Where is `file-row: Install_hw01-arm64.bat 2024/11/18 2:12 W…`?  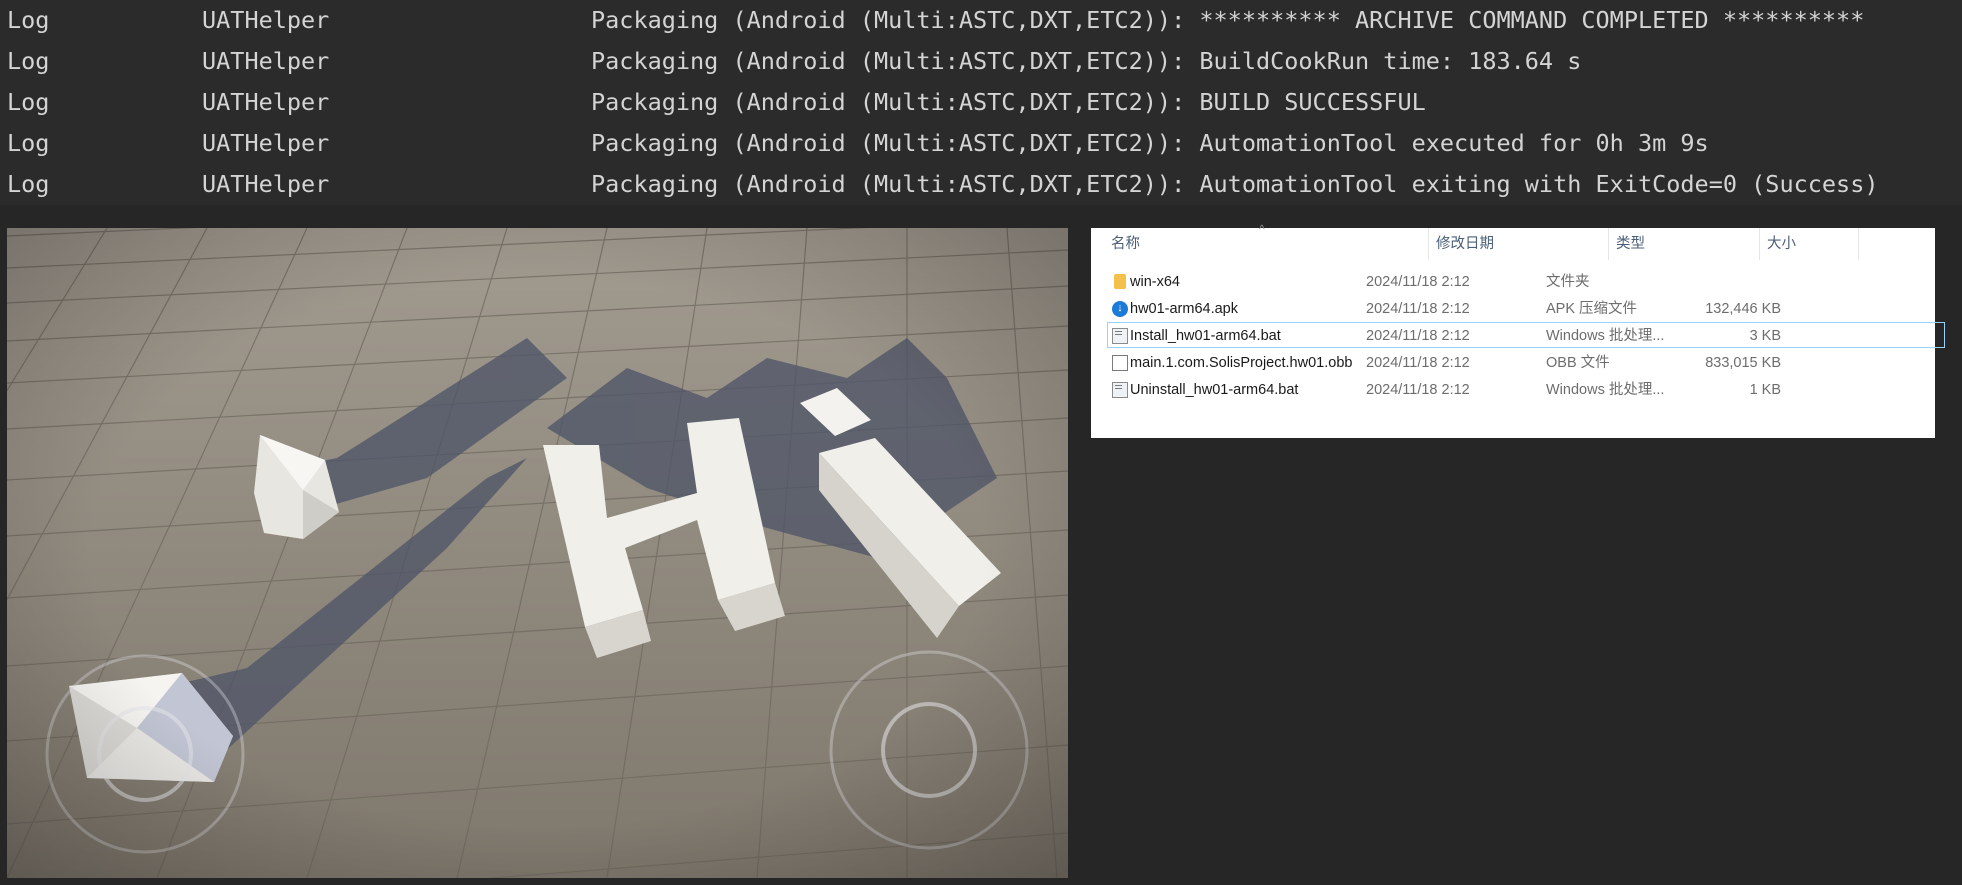
file-row: Install_hw01-arm64.bat 2024/11/18 2:12 W… is located at coordinates (1526, 335).